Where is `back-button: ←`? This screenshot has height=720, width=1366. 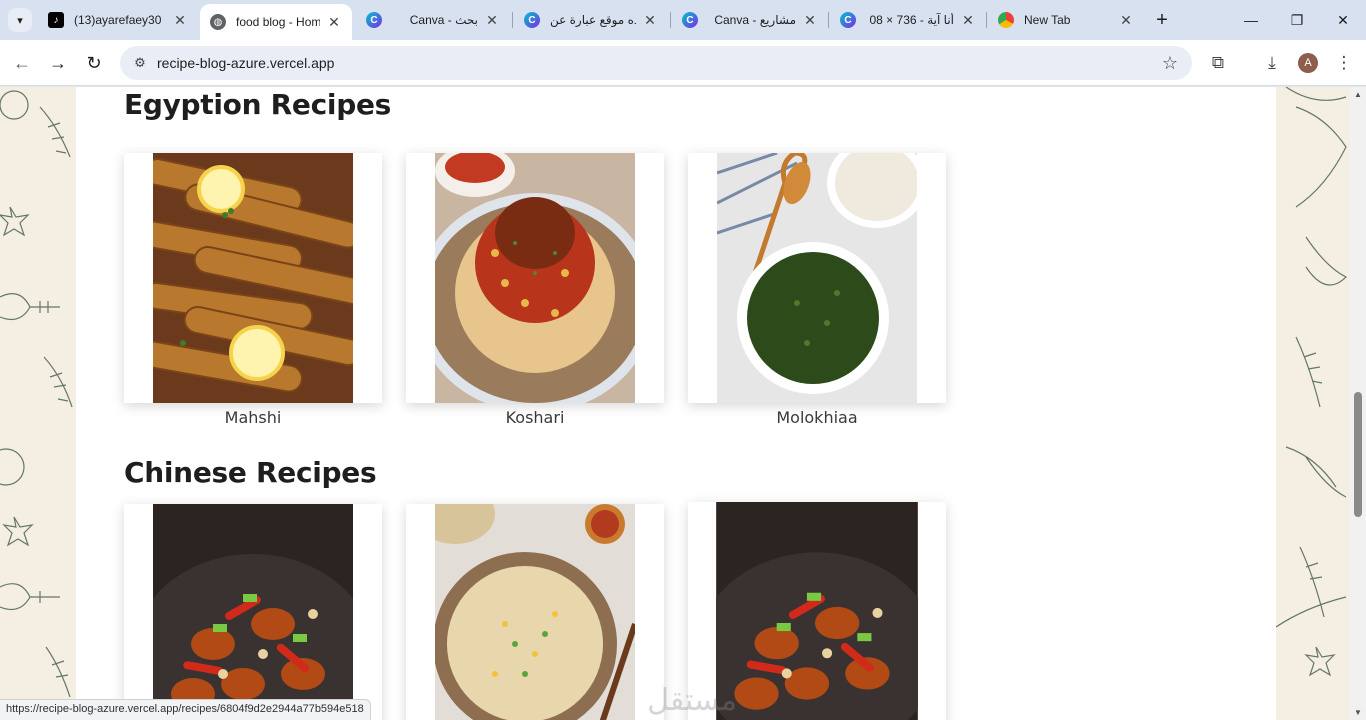
back-button: ← is located at coordinates (22, 63).